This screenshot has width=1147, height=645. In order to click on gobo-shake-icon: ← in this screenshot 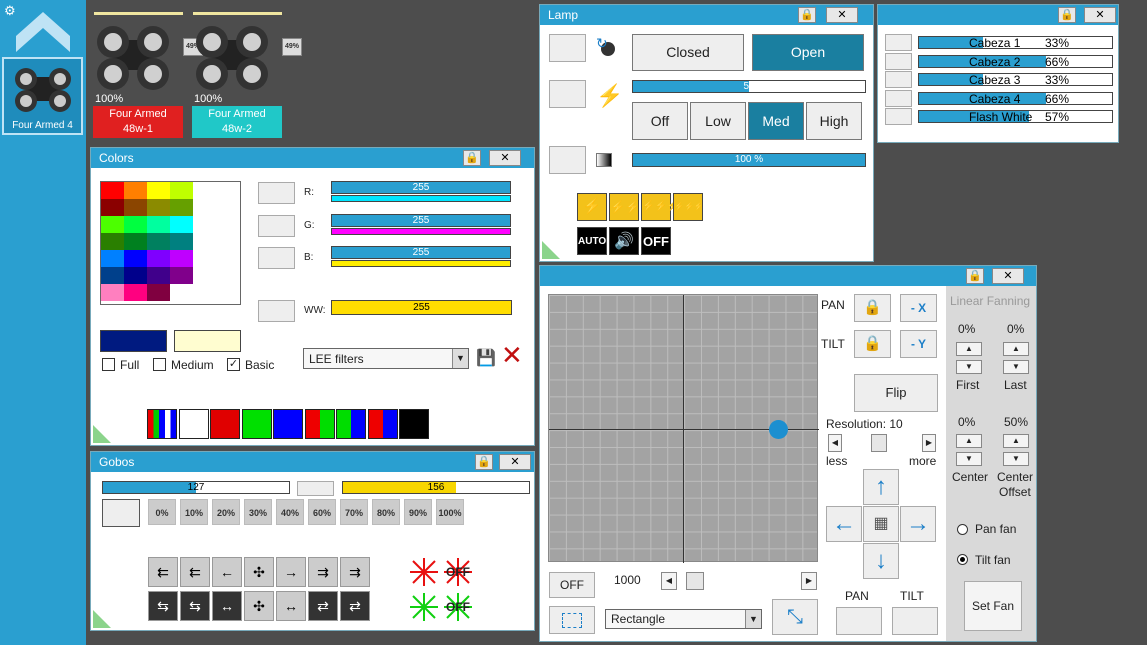, I will do `click(227, 572)`.